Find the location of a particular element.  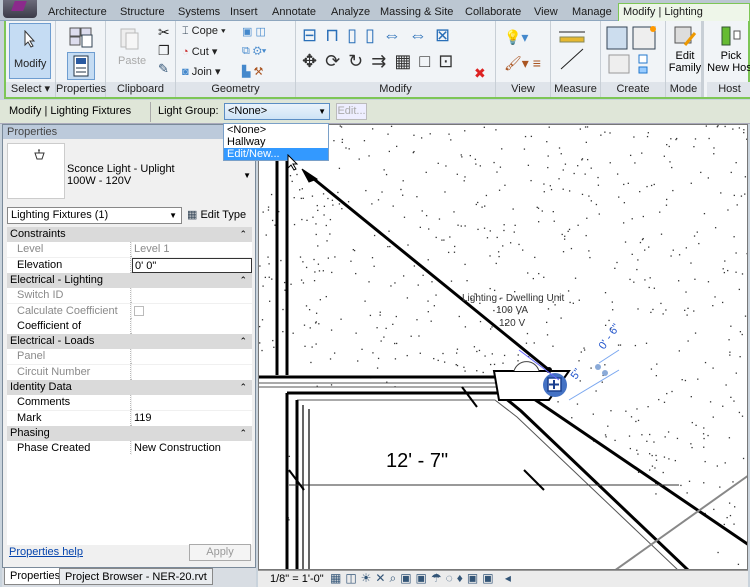

tab-structure: Structure is located at coordinates (142, 12).